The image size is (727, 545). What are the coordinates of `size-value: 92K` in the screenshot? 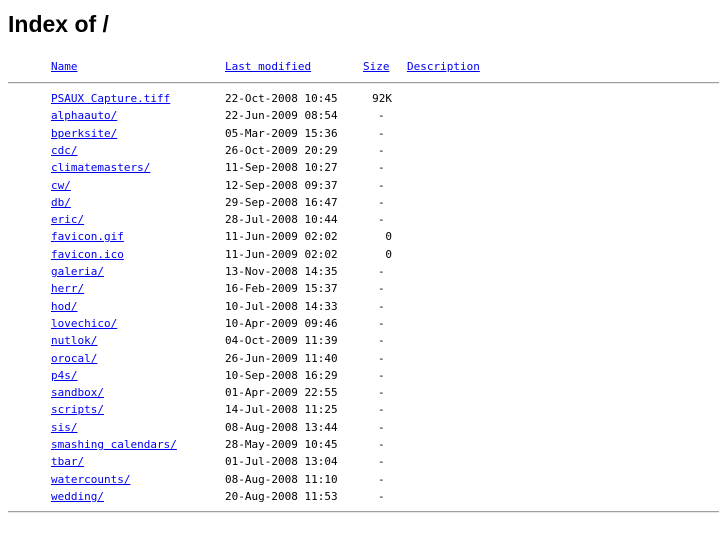 It's located at (382, 98).